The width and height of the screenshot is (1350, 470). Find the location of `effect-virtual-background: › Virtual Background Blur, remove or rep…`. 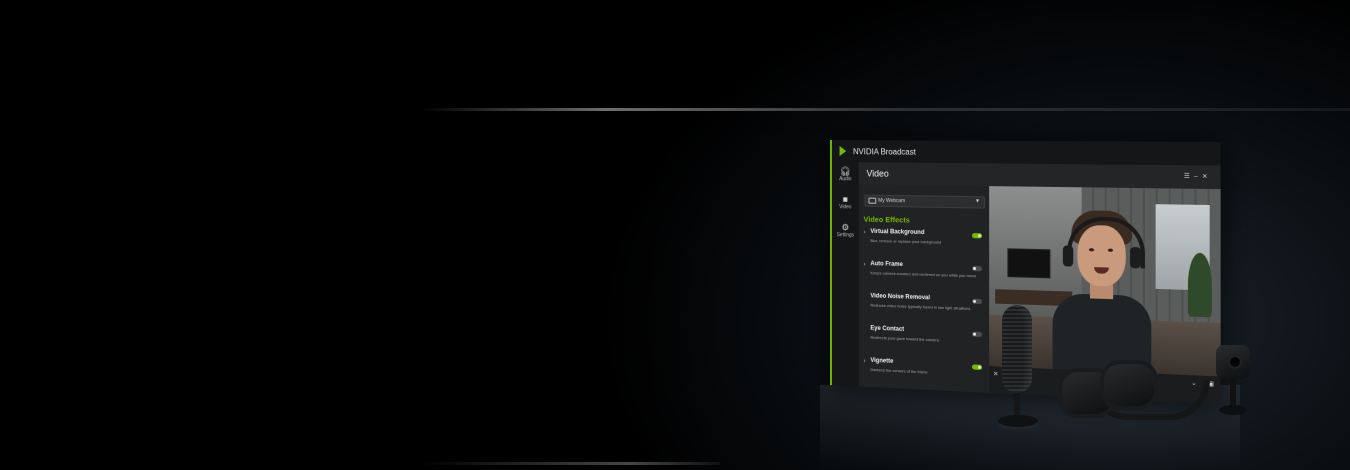

effect-virtual-background: › Virtual Background Blur, remove or rep… is located at coordinates (925, 244).